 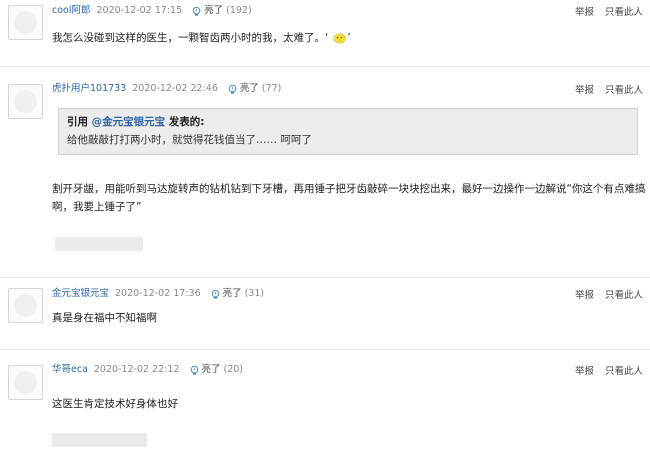 What do you see at coordinates (97, 207) in the screenshot?
I see `reply-text-line: 啊，我要上锤子了”` at bounding box center [97, 207].